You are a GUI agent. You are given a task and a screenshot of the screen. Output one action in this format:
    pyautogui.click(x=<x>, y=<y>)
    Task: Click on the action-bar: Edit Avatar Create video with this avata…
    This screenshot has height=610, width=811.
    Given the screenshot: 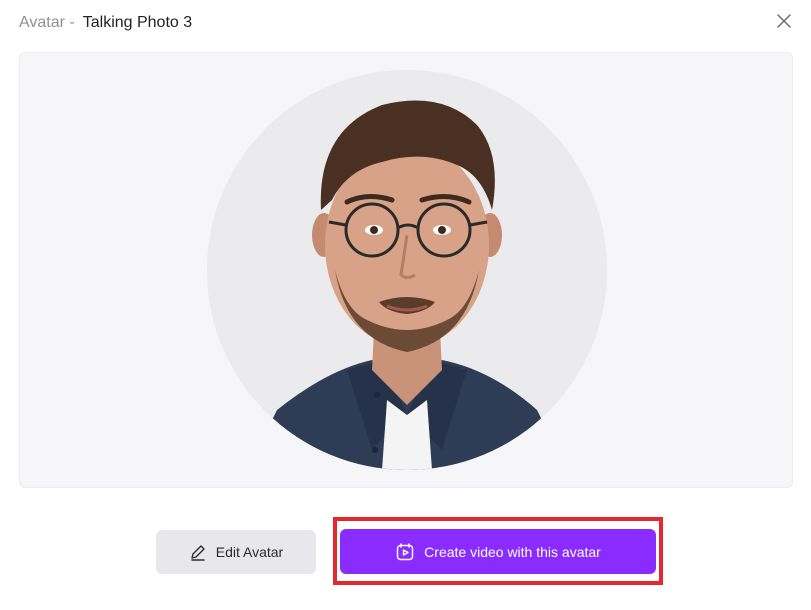 What is the action you would take?
    pyautogui.click(x=405, y=551)
    